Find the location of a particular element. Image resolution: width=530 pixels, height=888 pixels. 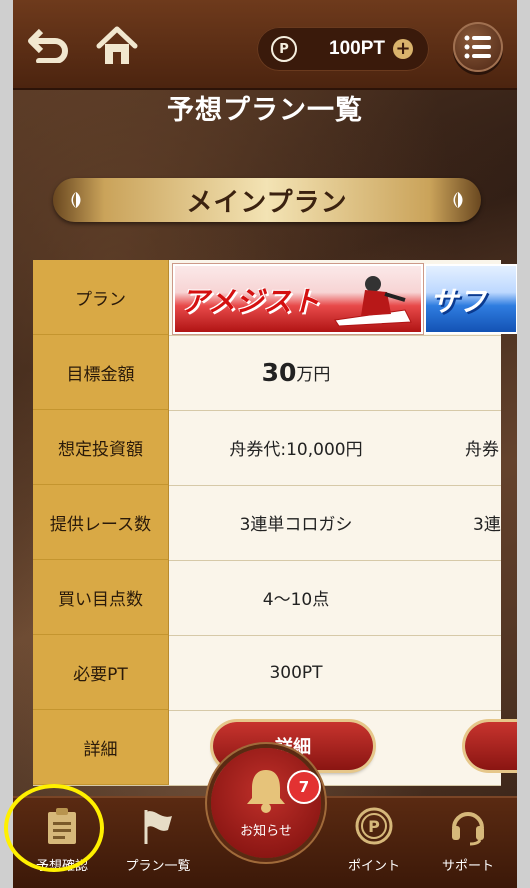

nav-label: サポート is located at coordinates (467, 866).